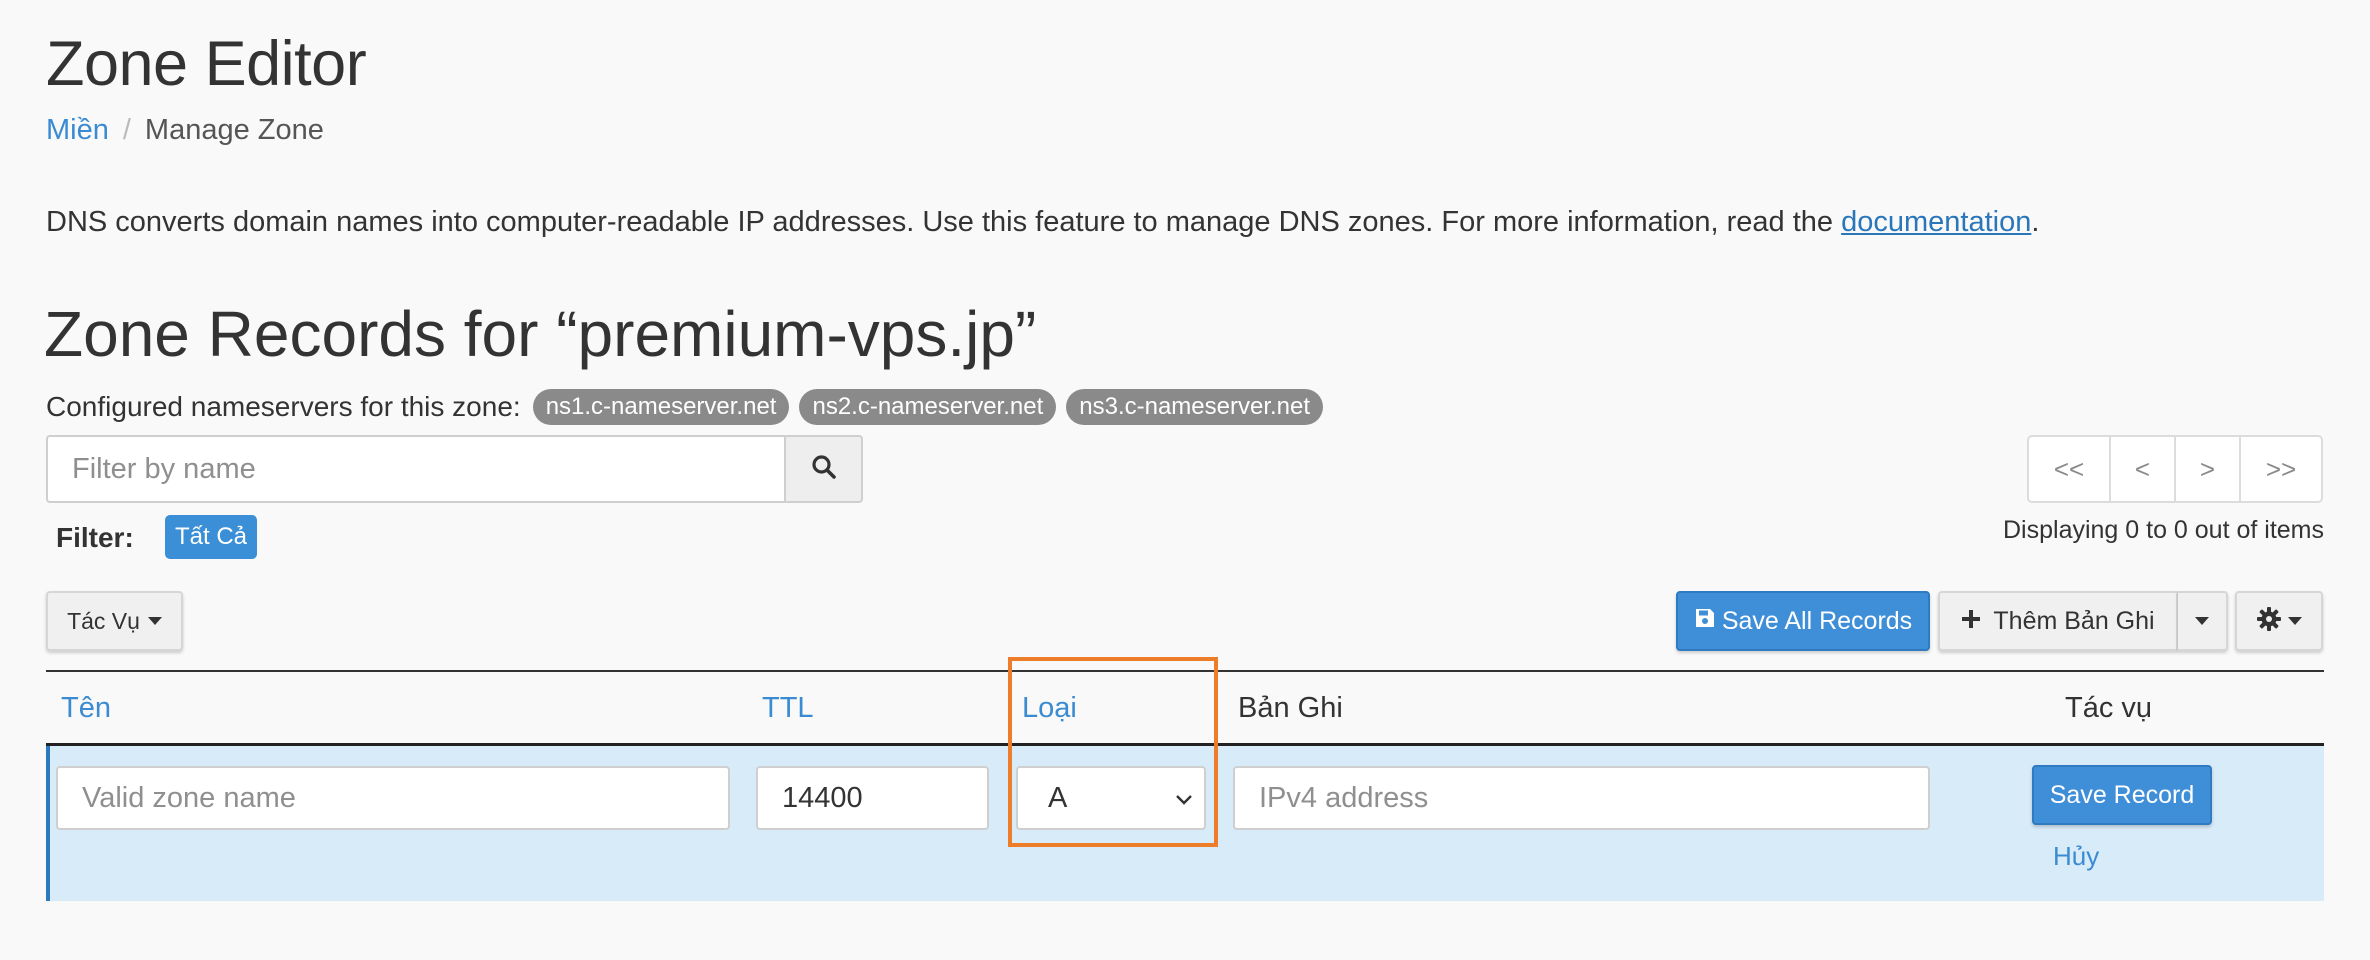  I want to click on filter-label: Filter:, so click(95, 537).